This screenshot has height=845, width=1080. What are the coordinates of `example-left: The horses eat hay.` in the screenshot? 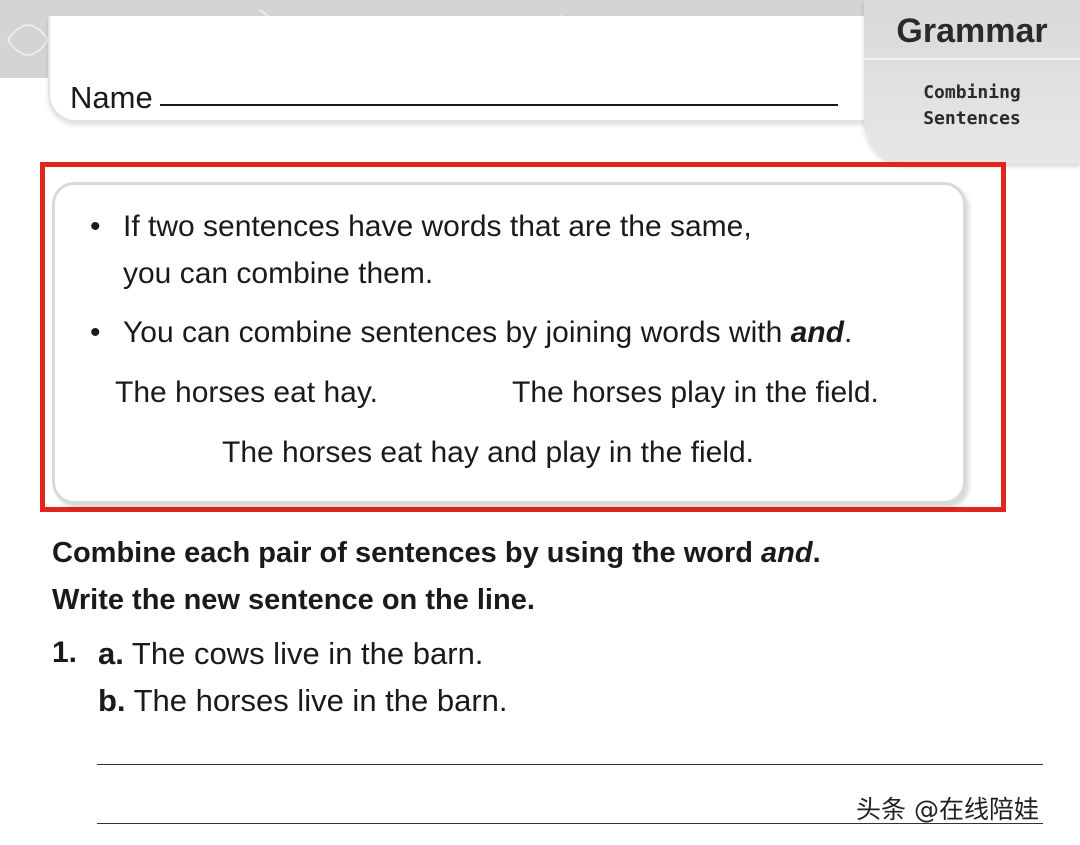 It's located at (246, 392).